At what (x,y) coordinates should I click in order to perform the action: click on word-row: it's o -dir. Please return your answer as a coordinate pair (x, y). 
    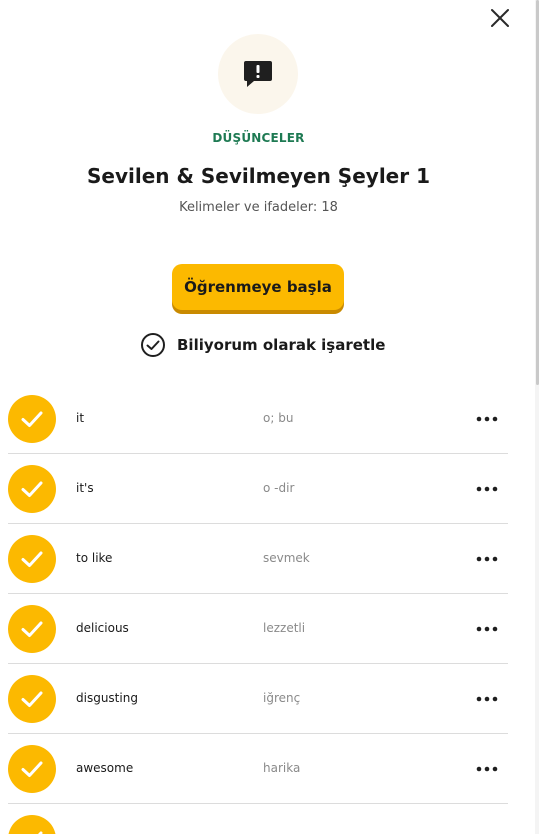
    Looking at the image, I should click on (258, 489).